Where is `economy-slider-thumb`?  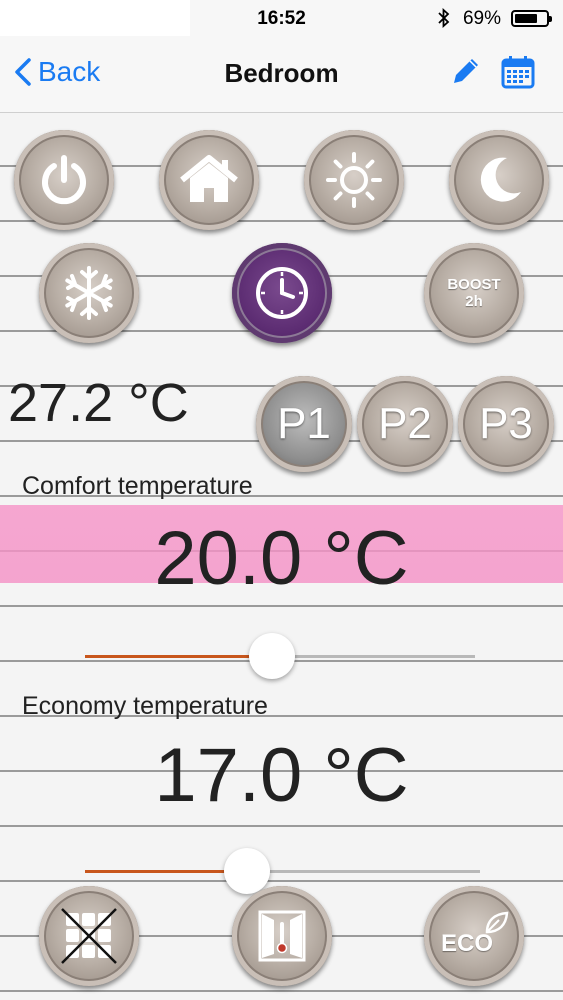
economy-slider-thumb is located at coordinates (246, 871).